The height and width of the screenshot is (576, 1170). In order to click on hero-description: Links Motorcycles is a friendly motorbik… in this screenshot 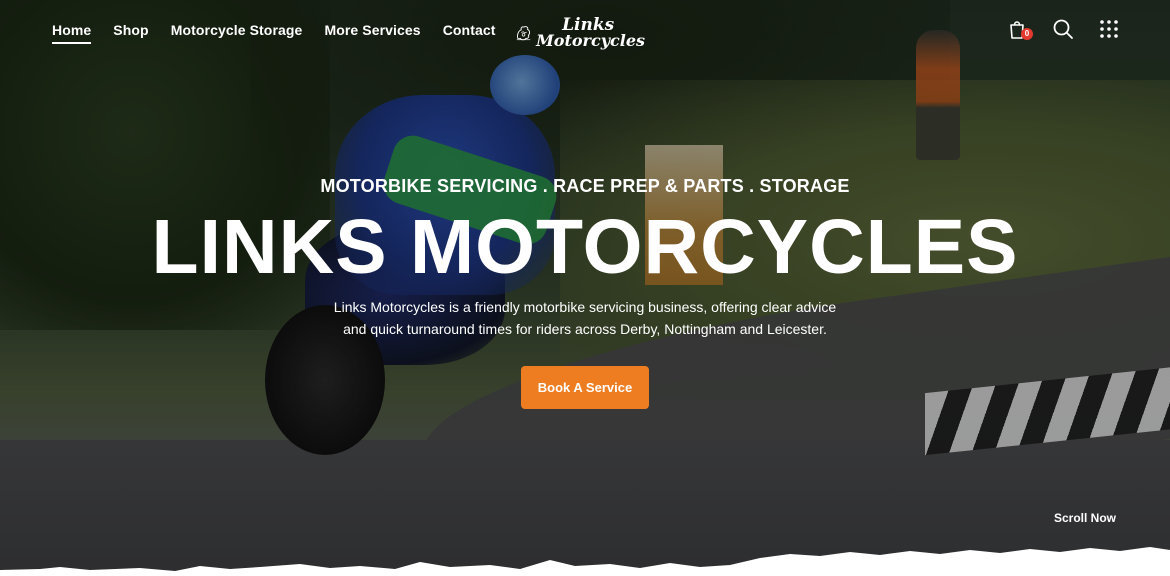, I will do `click(585, 318)`.